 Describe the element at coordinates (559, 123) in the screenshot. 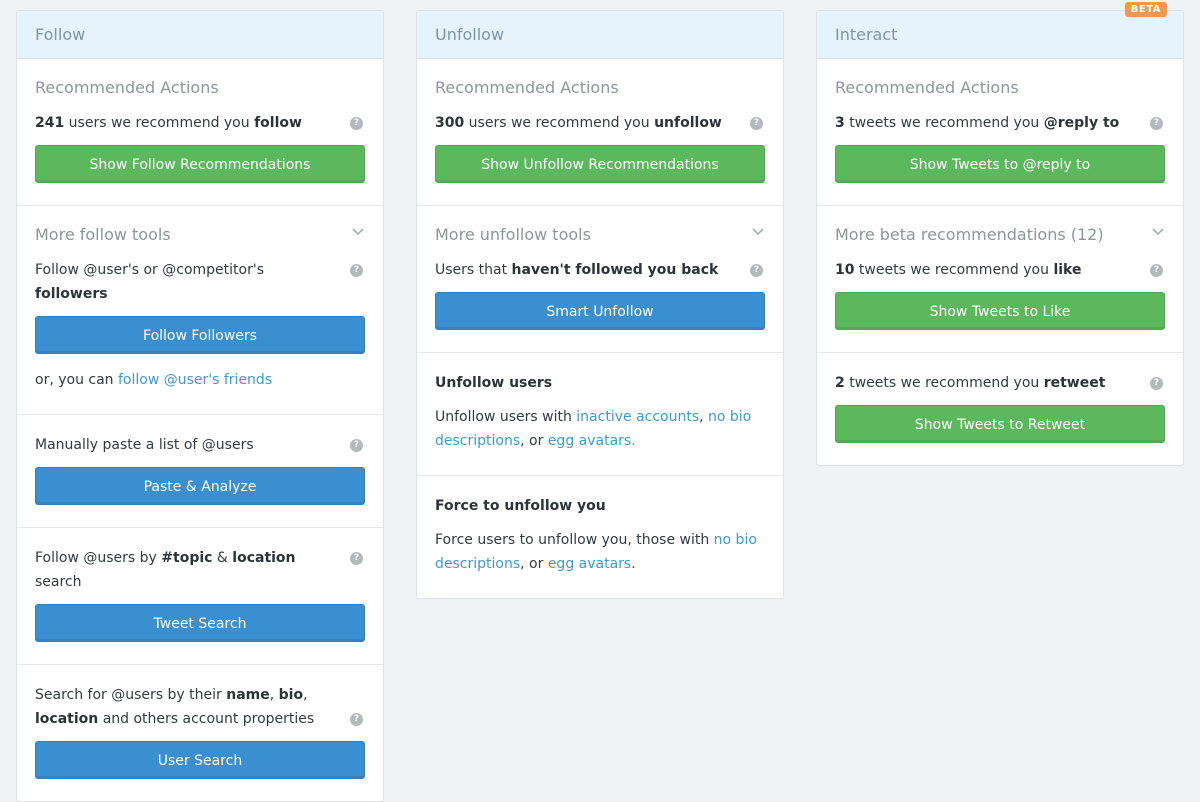

I see `unfollow-recommend-text: users we recommend you` at that location.